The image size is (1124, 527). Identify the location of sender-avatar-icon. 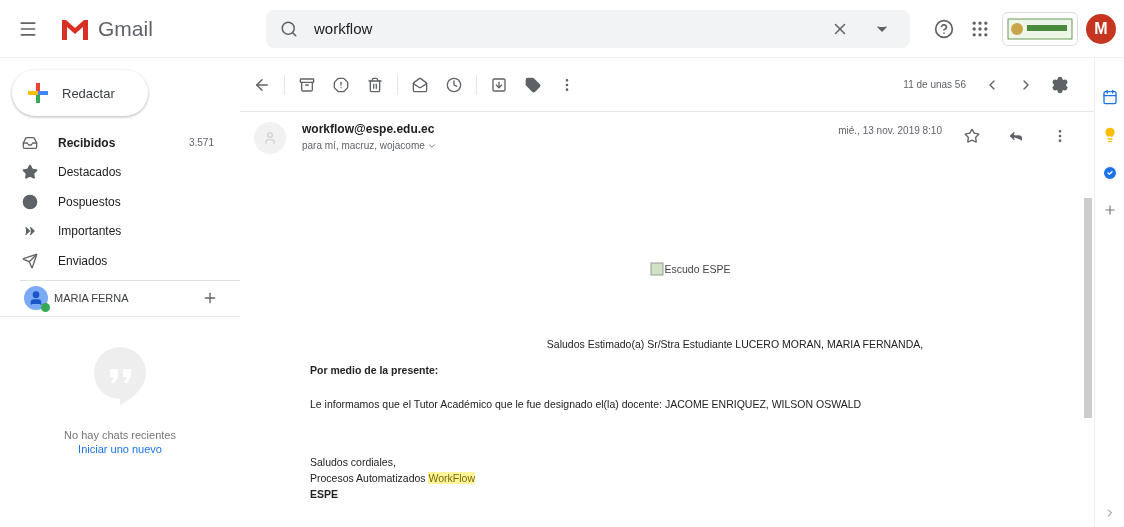
(270, 138).